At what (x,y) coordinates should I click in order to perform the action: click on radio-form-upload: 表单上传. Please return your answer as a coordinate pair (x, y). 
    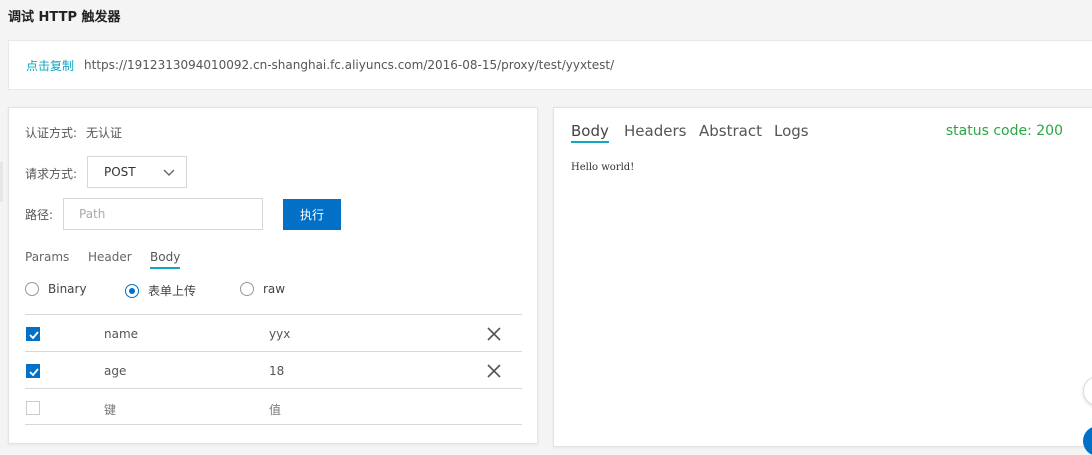
    Looking at the image, I should click on (160, 290).